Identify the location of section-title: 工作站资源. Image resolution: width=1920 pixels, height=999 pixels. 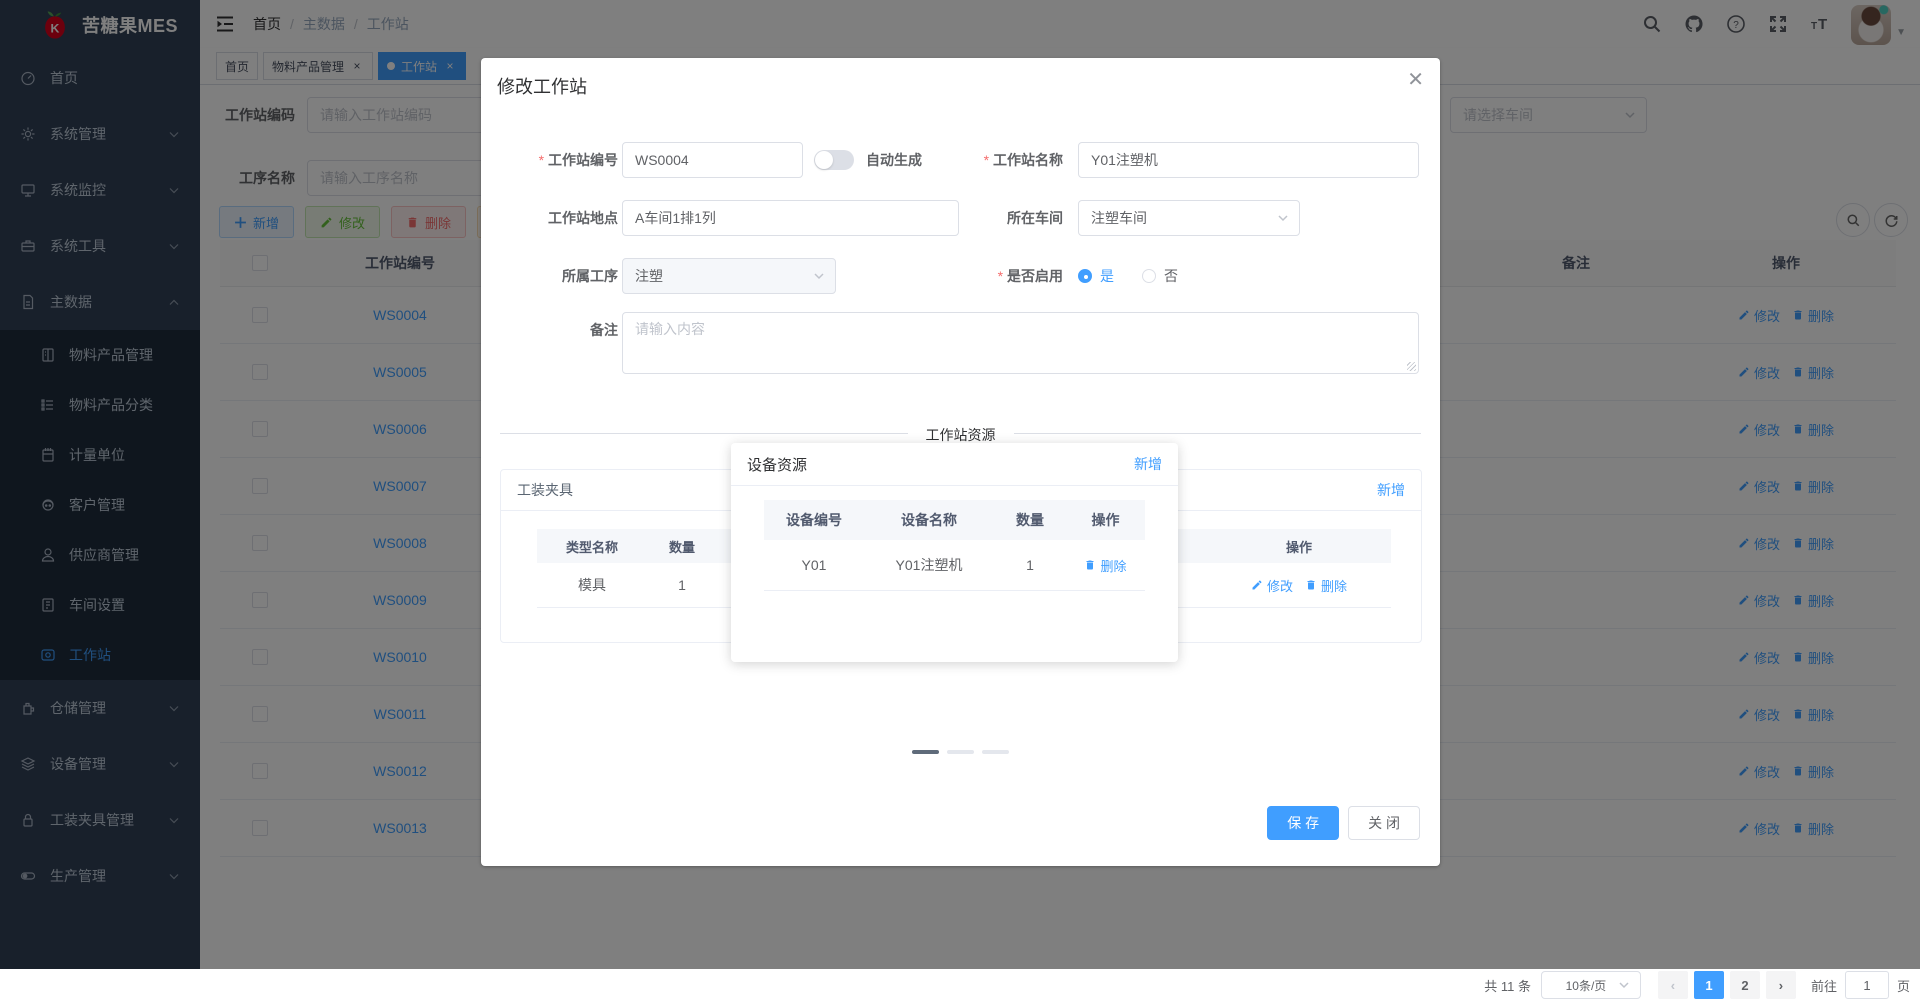
(960, 435).